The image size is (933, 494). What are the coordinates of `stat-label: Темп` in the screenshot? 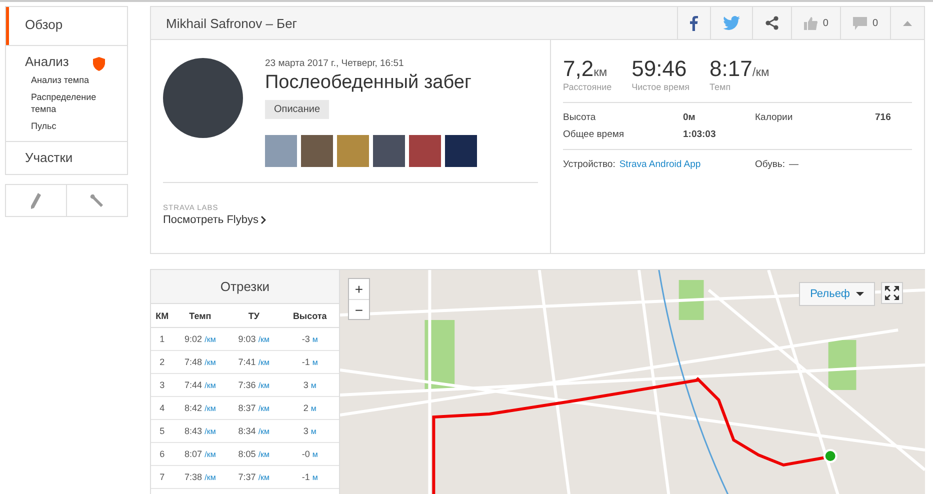 It's located at (721, 87).